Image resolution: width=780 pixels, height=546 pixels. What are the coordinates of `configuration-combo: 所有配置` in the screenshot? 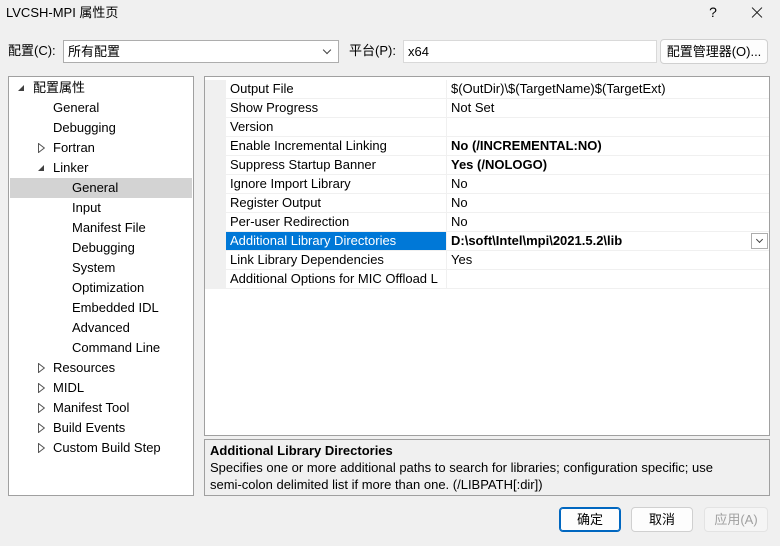 It's located at (201, 51).